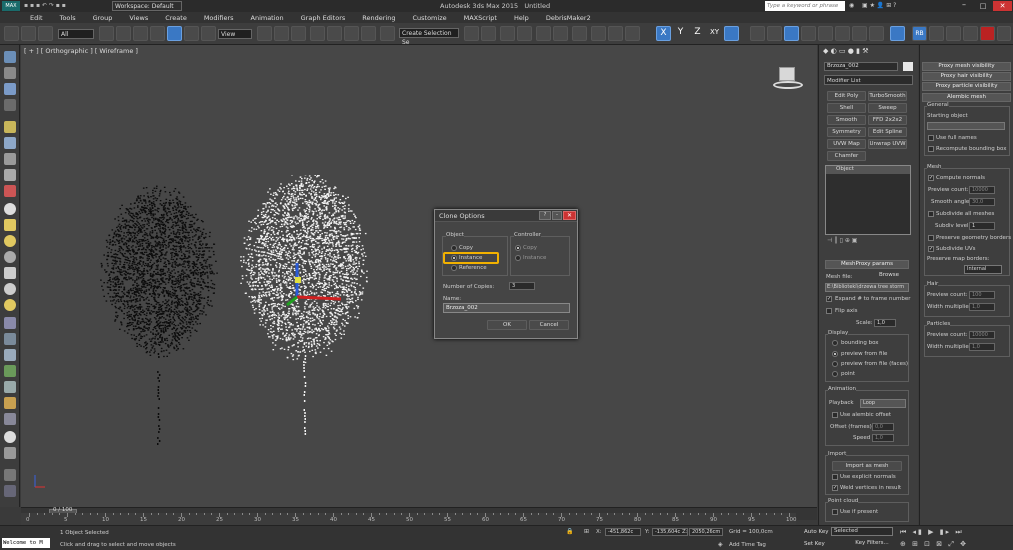 This screenshot has width=1013, height=550. I want to click on playback-dropdown: Loop, so click(883, 403).